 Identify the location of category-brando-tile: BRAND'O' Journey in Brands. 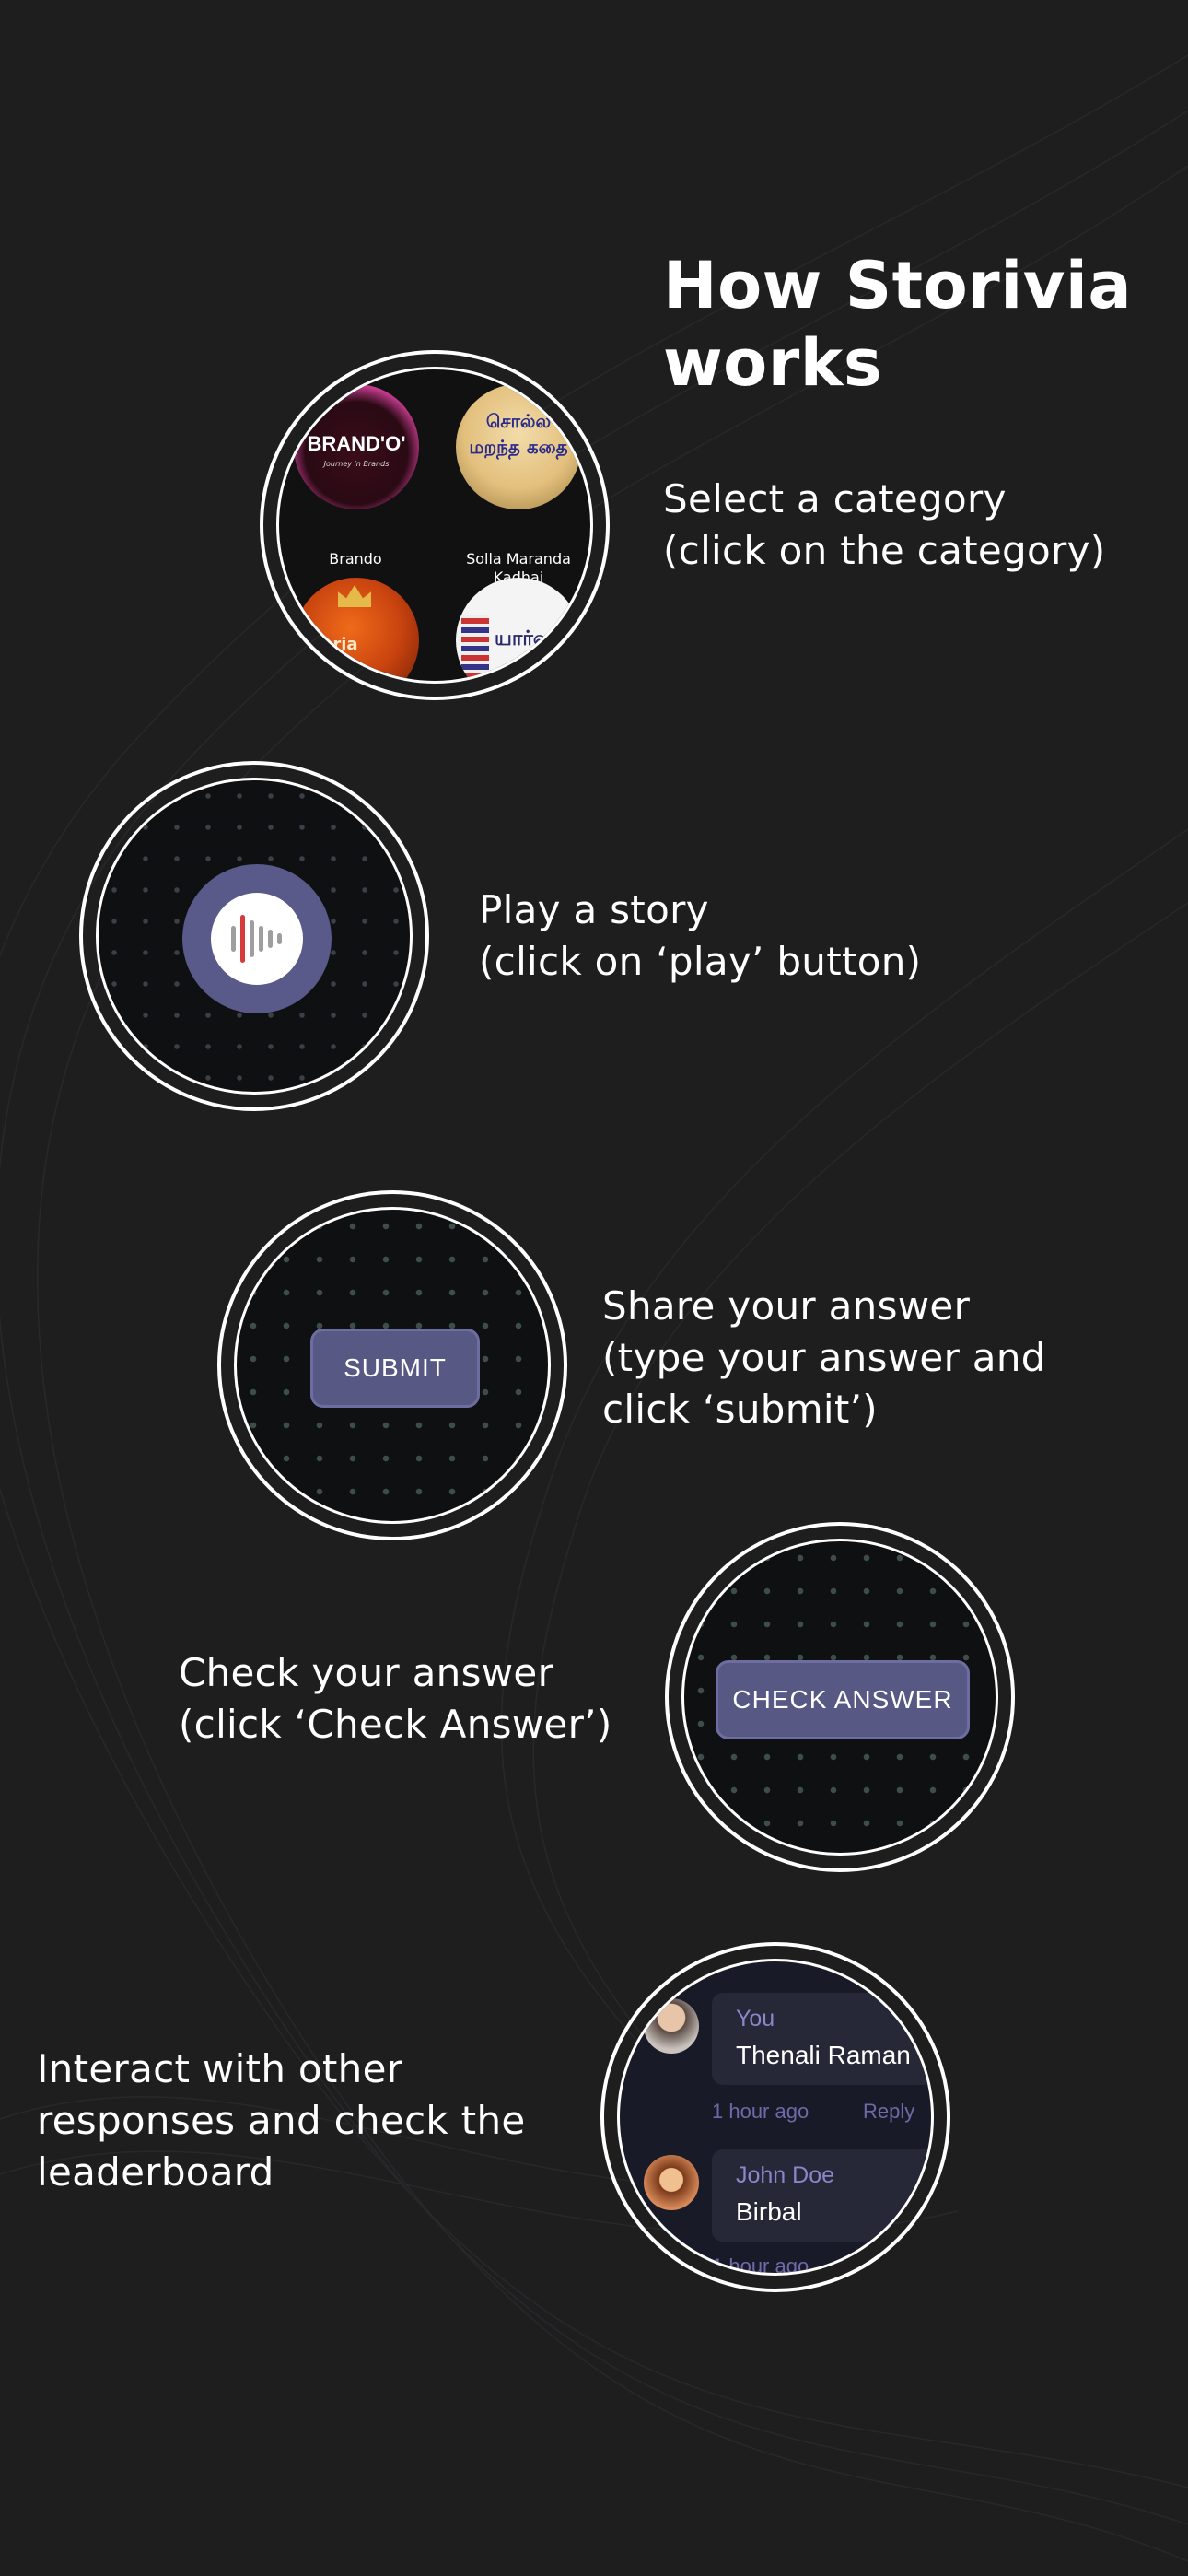
(356, 446).